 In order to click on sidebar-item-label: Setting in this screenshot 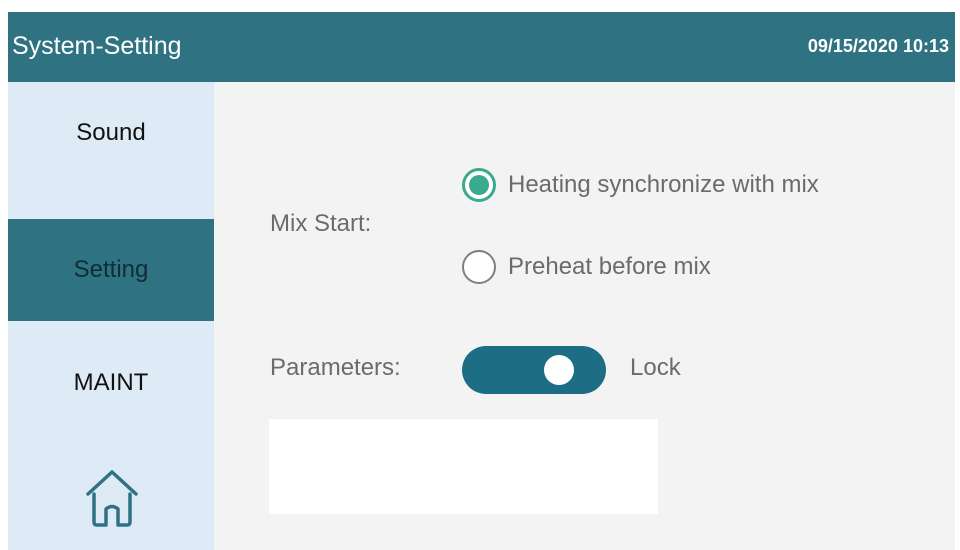, I will do `click(111, 269)`.